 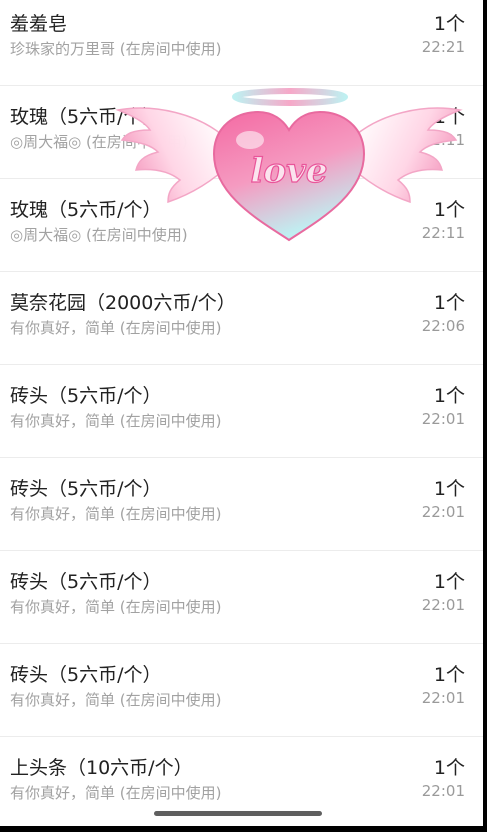 I want to click on gift-name: 莫奈花园（2000六币/个）, so click(x=123, y=303).